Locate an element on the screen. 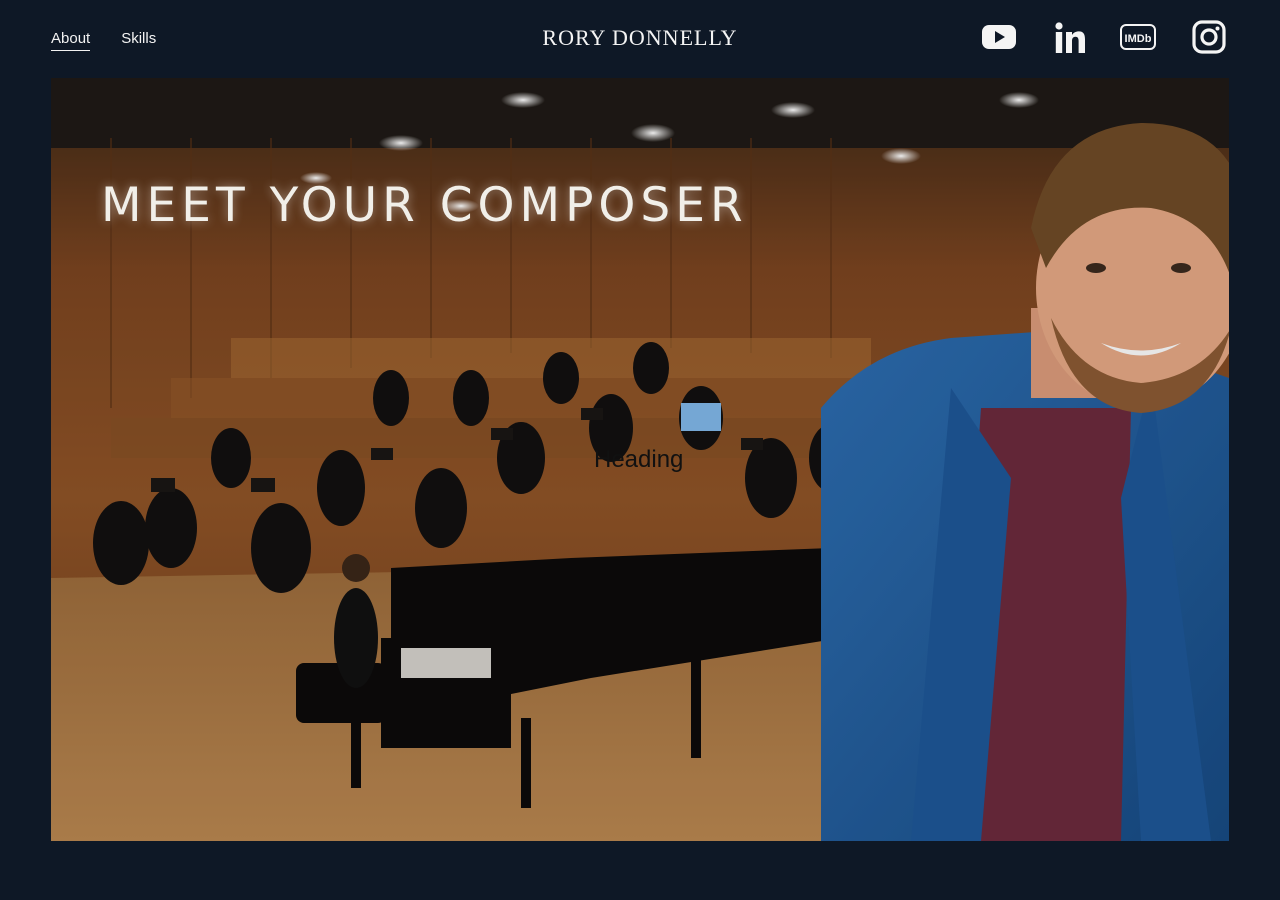 The width and height of the screenshot is (1280, 900). site-header: About Skills RORY DONNELLY IMDb is located at coordinates (640, 39).